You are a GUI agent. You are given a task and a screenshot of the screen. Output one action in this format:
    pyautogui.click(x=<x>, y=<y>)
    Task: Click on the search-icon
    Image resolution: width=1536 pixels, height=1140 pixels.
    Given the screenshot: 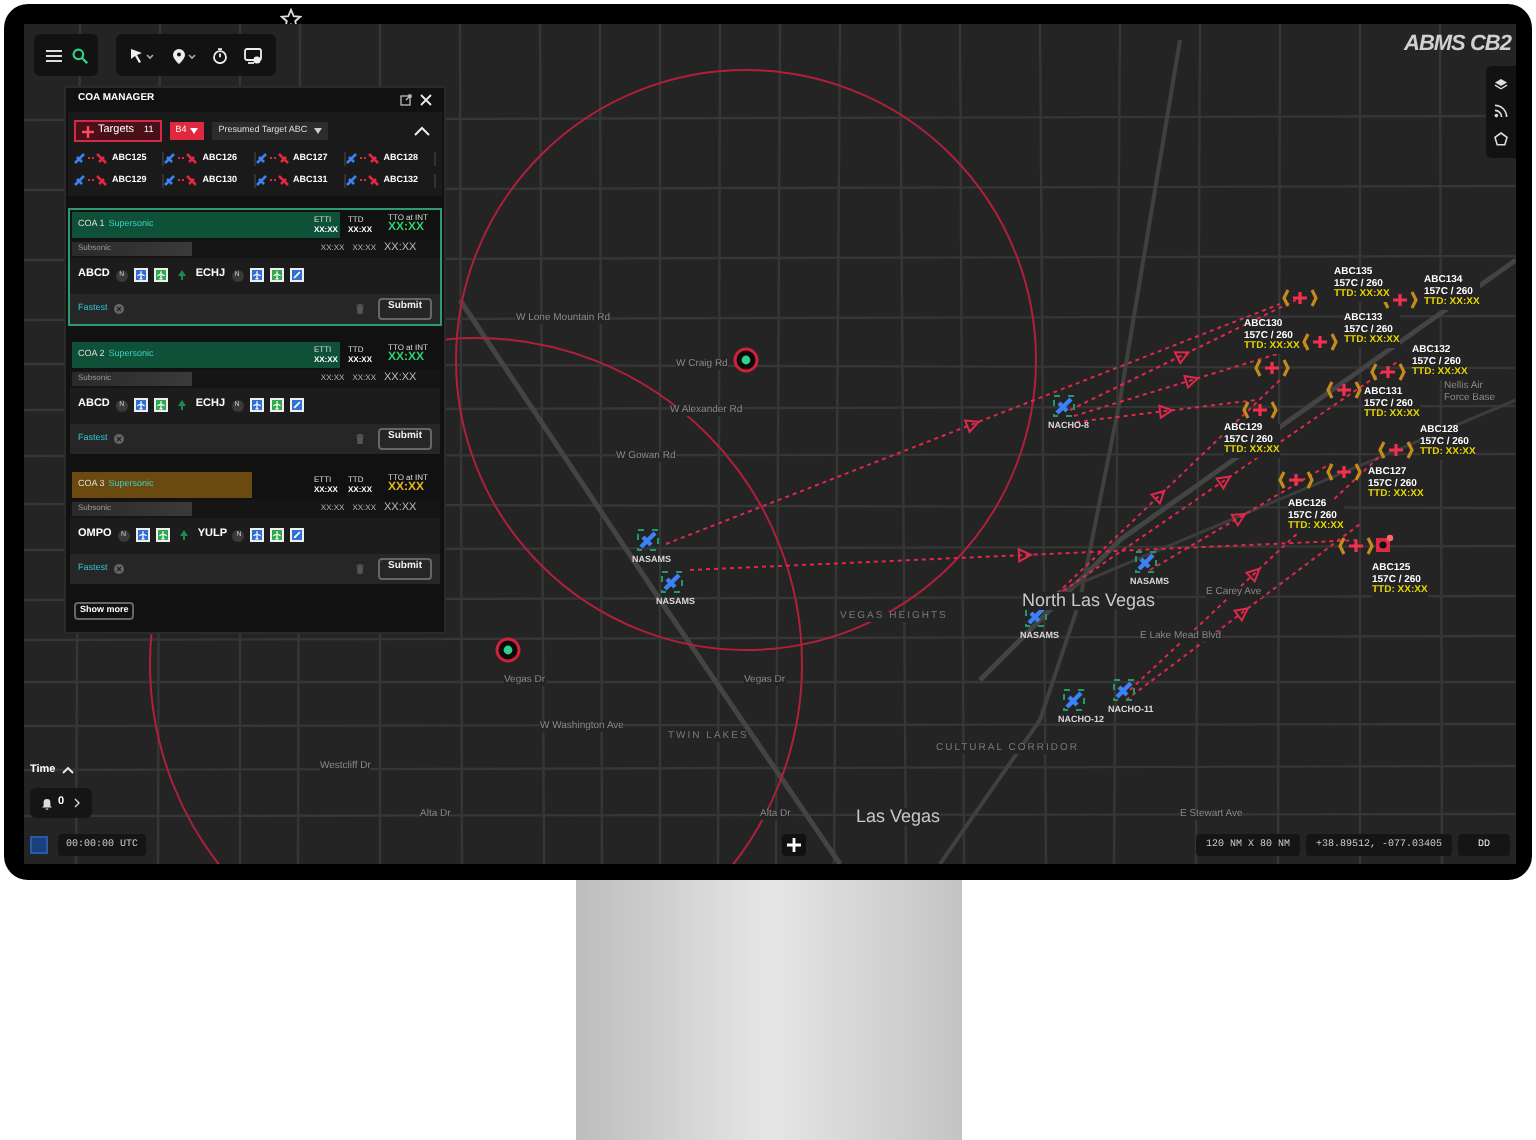 What is the action you would take?
    pyautogui.click(x=79, y=55)
    